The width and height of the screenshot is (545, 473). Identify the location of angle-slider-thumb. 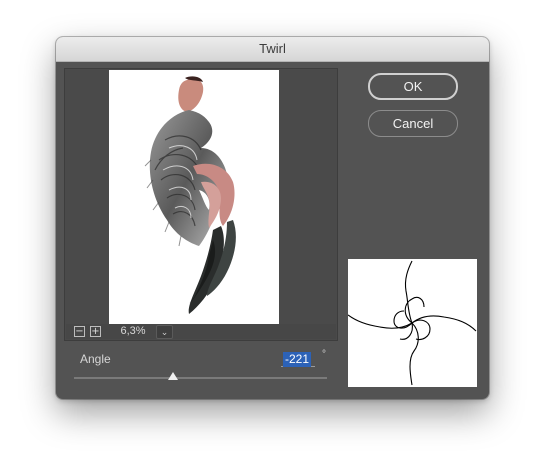
(172, 376).